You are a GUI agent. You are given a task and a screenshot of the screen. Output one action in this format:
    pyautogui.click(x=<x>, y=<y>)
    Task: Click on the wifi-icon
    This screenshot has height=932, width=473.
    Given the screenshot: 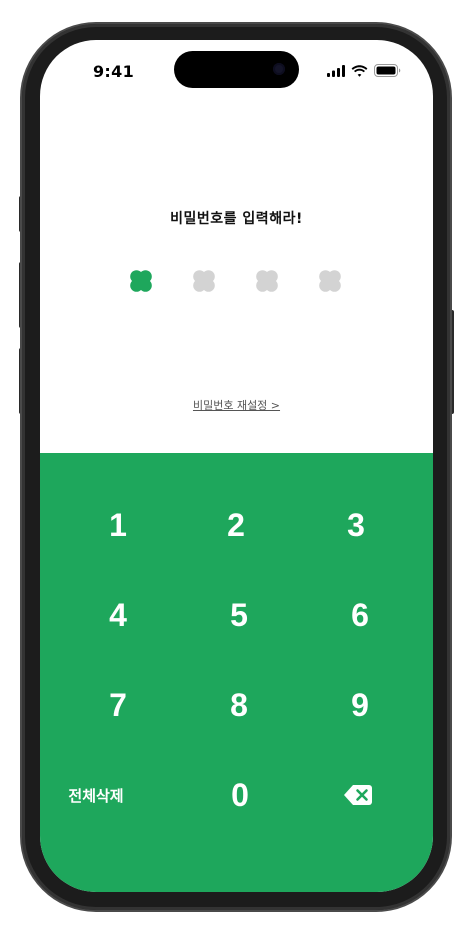 What is the action you would take?
    pyautogui.click(x=359, y=70)
    